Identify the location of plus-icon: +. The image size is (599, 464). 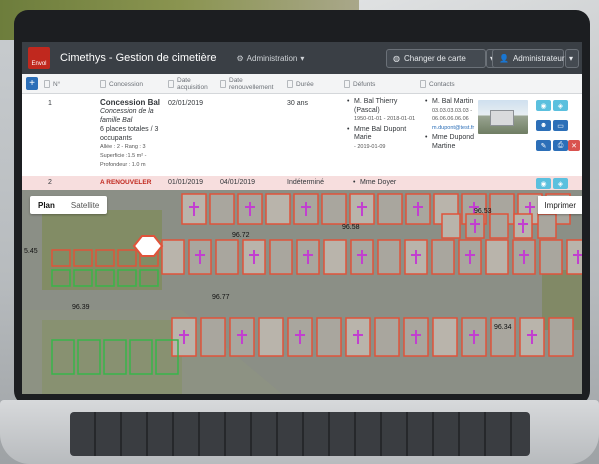
(32, 83).